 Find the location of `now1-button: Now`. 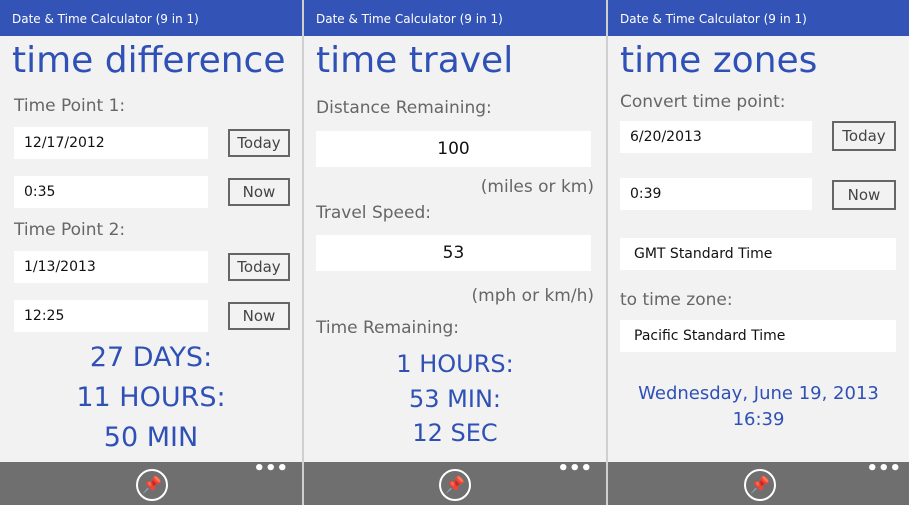

now1-button: Now is located at coordinates (259, 192).